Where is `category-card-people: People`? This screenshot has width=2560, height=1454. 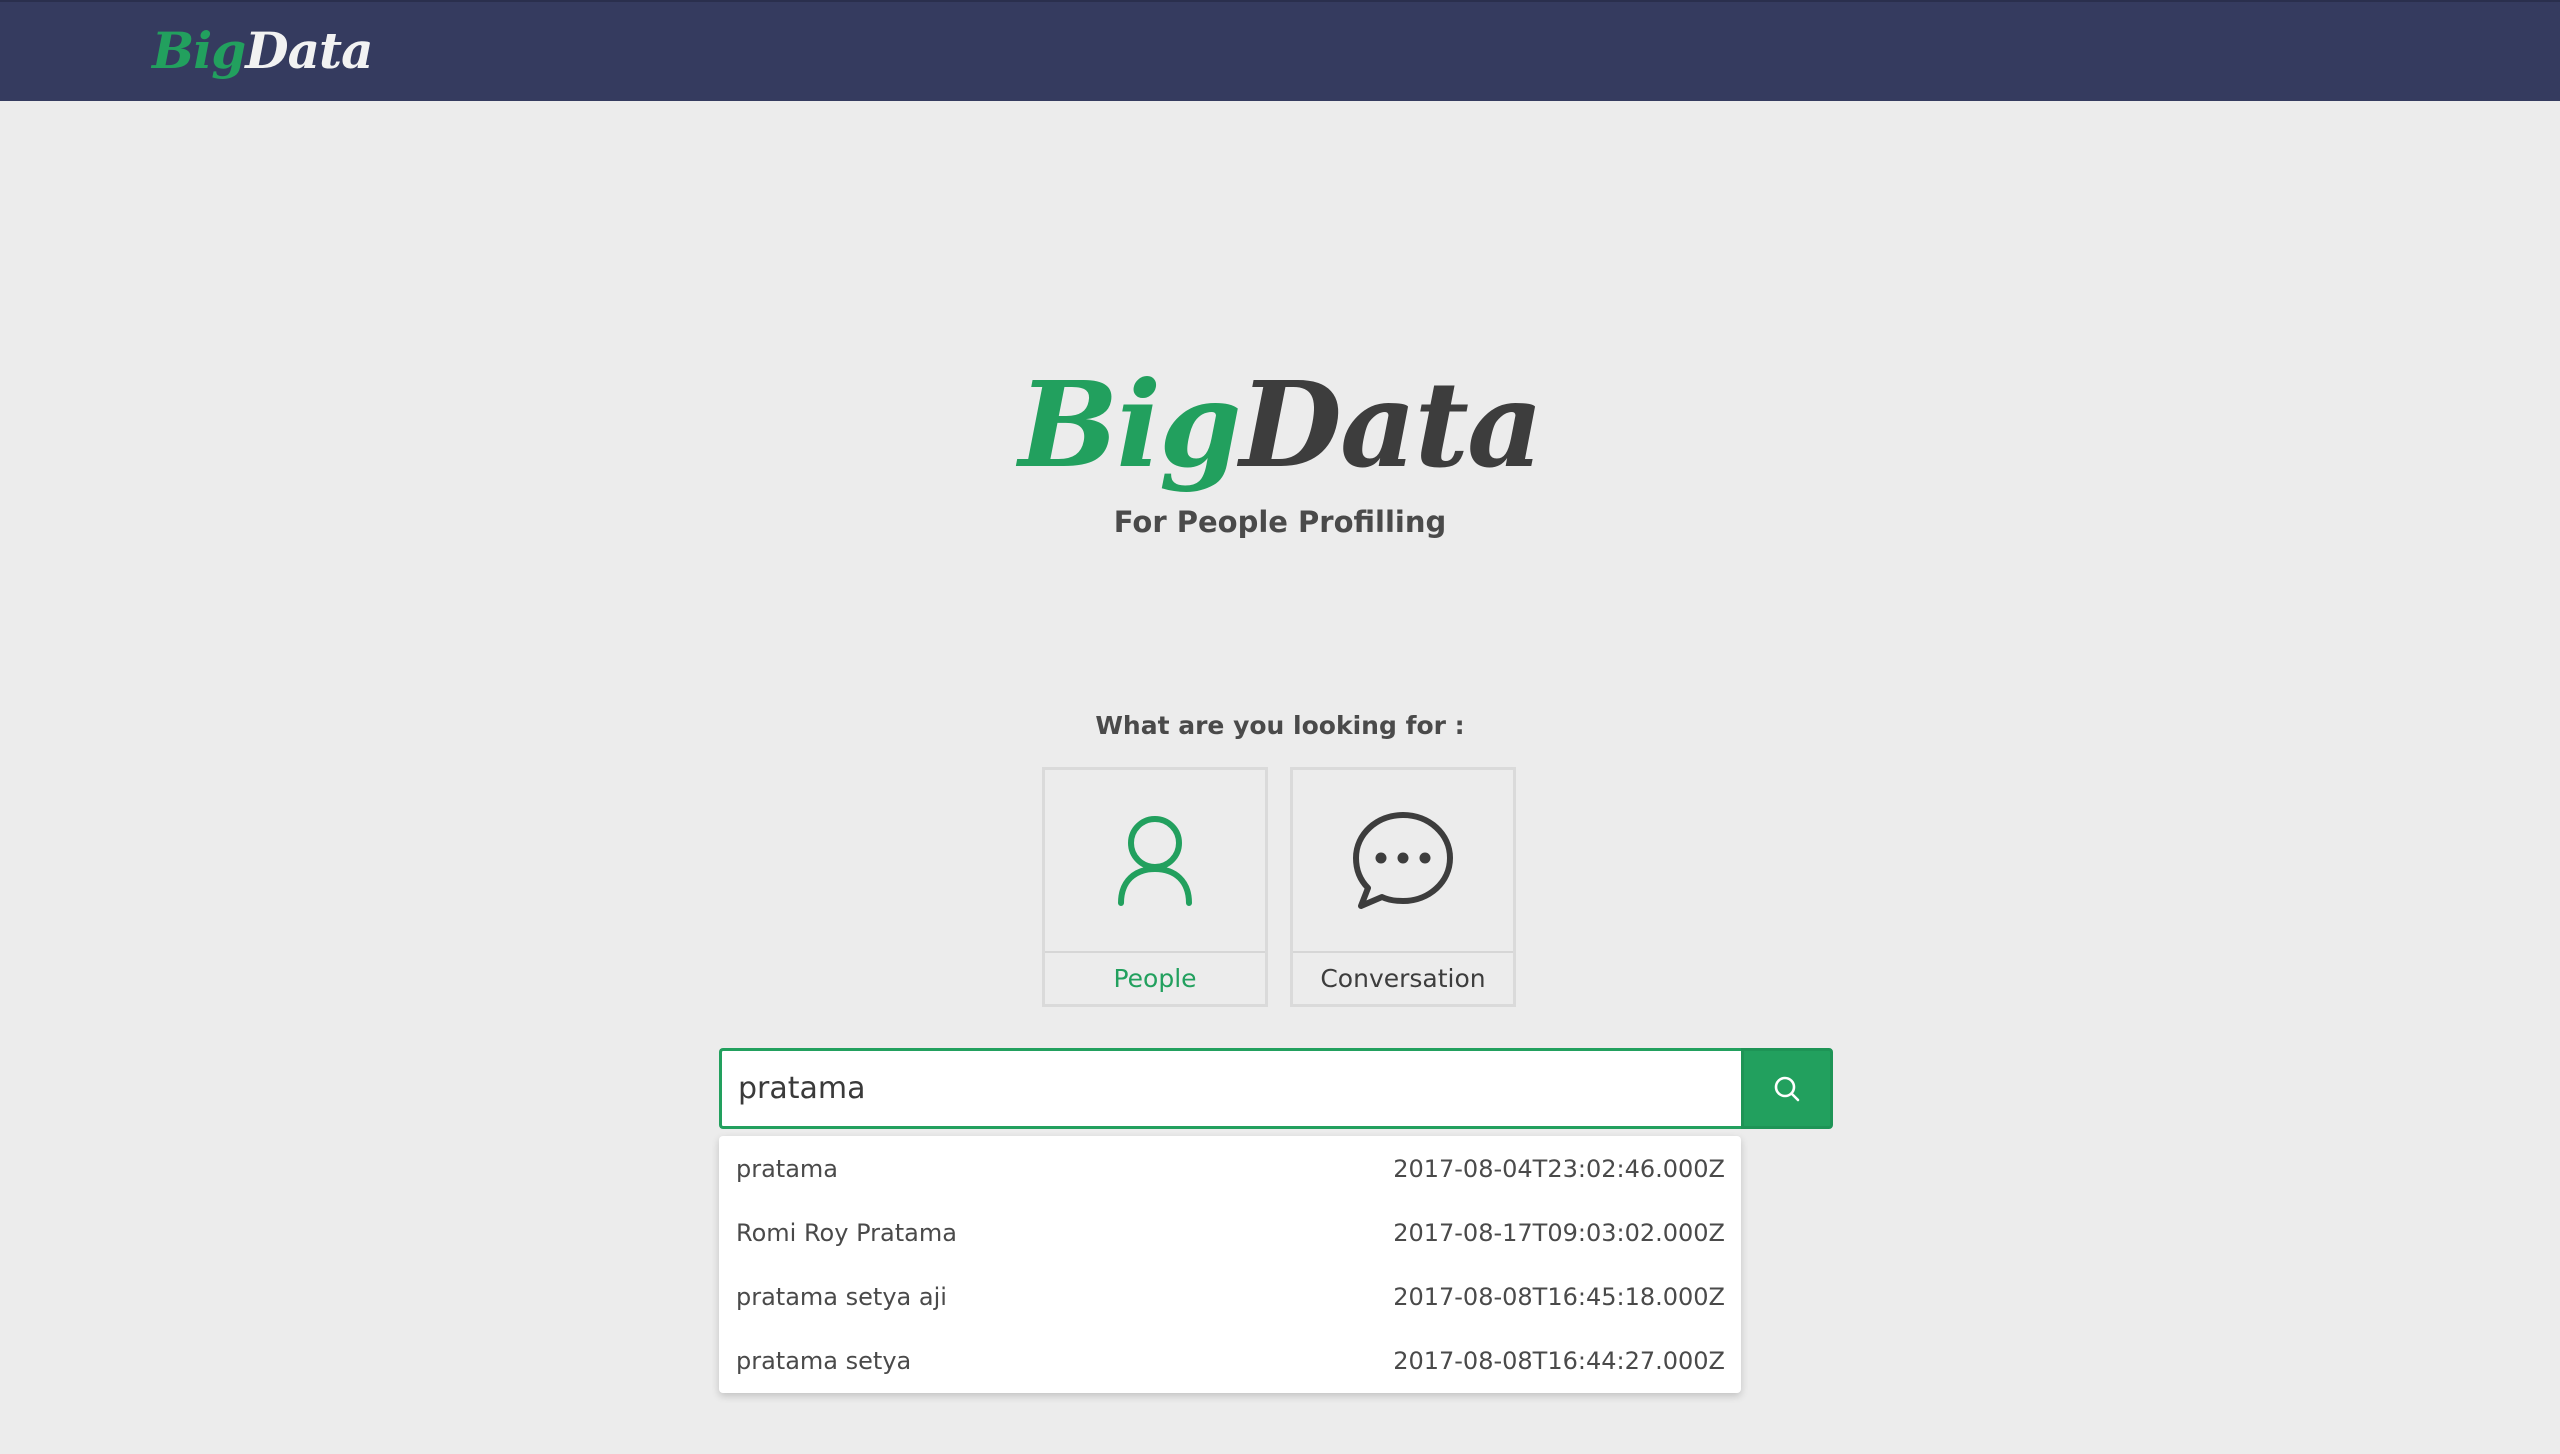 category-card-people: People is located at coordinates (1155, 887).